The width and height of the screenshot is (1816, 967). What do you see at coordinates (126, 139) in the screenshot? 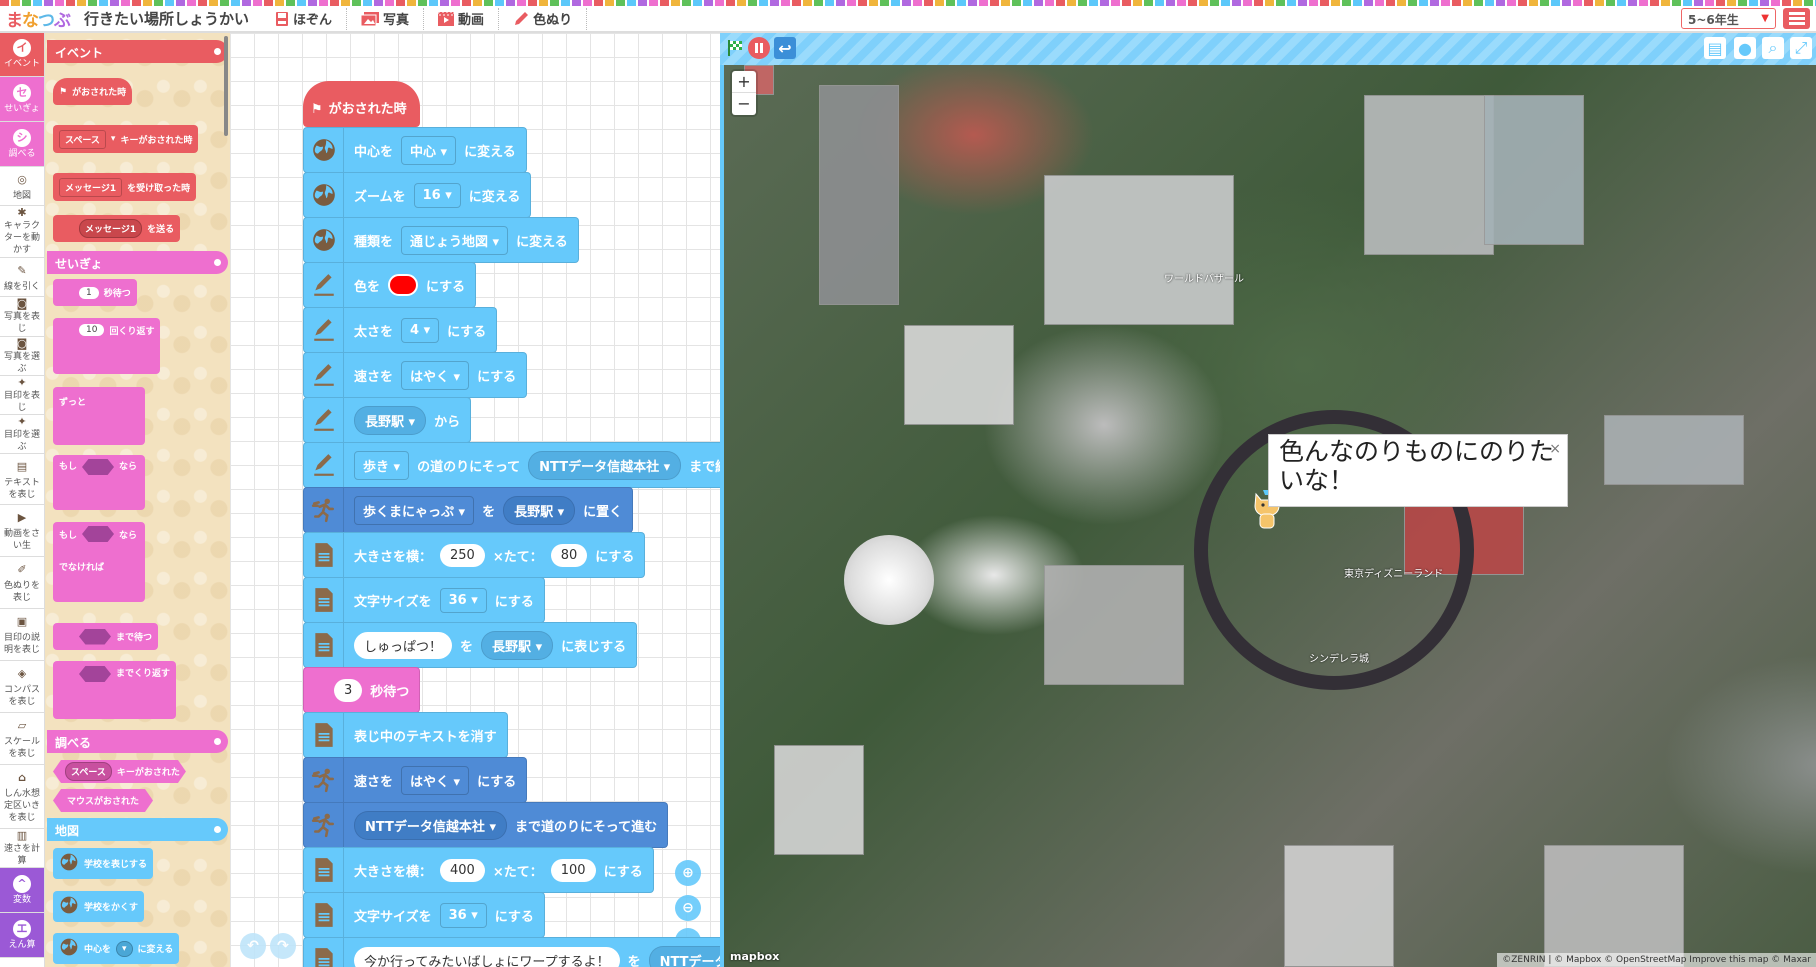
I see `palette-block-key-pressed: スペース ▾ キーがおされた時` at bounding box center [126, 139].